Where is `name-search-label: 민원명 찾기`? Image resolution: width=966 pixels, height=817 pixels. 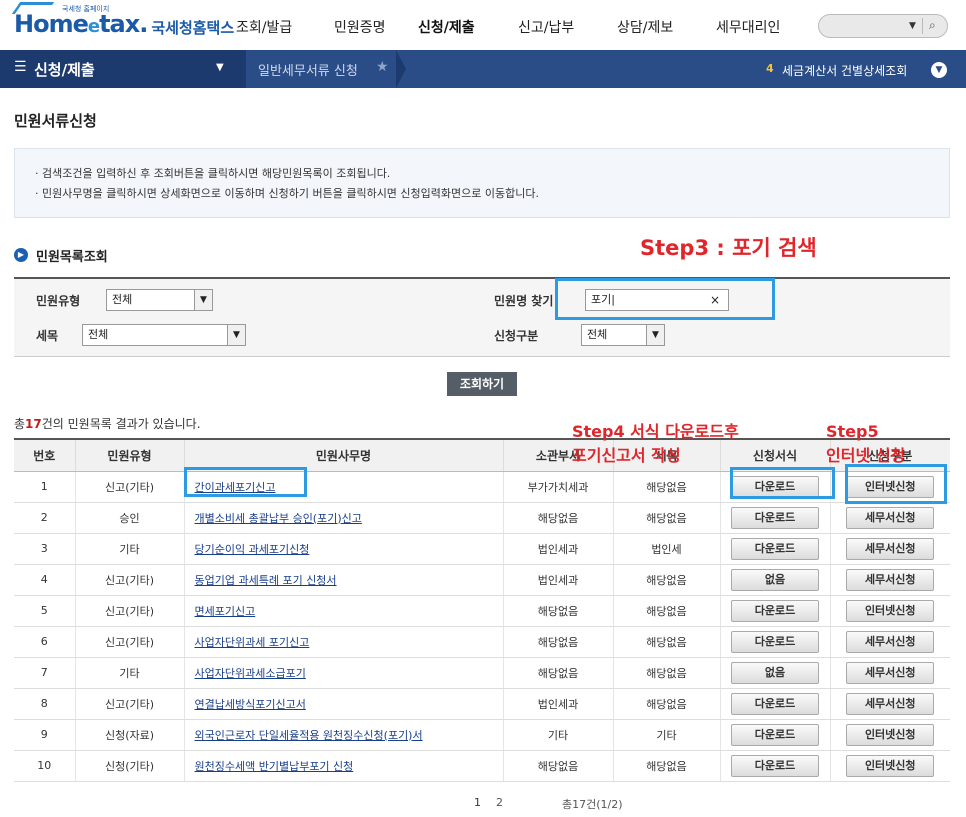 name-search-label: 민원명 찾기 is located at coordinates (524, 301).